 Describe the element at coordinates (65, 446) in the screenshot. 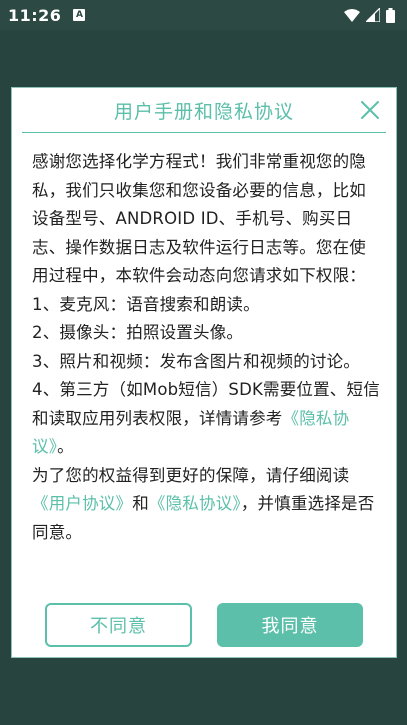

I see `third-party-end: 。` at that location.